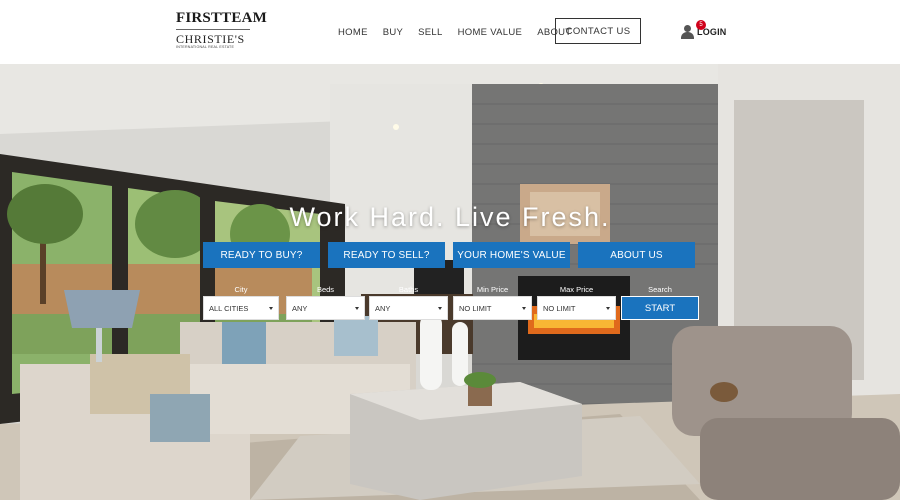 This screenshot has height=500, width=900. Describe the element at coordinates (241, 289) in the screenshot. I see `city-label: City` at that location.